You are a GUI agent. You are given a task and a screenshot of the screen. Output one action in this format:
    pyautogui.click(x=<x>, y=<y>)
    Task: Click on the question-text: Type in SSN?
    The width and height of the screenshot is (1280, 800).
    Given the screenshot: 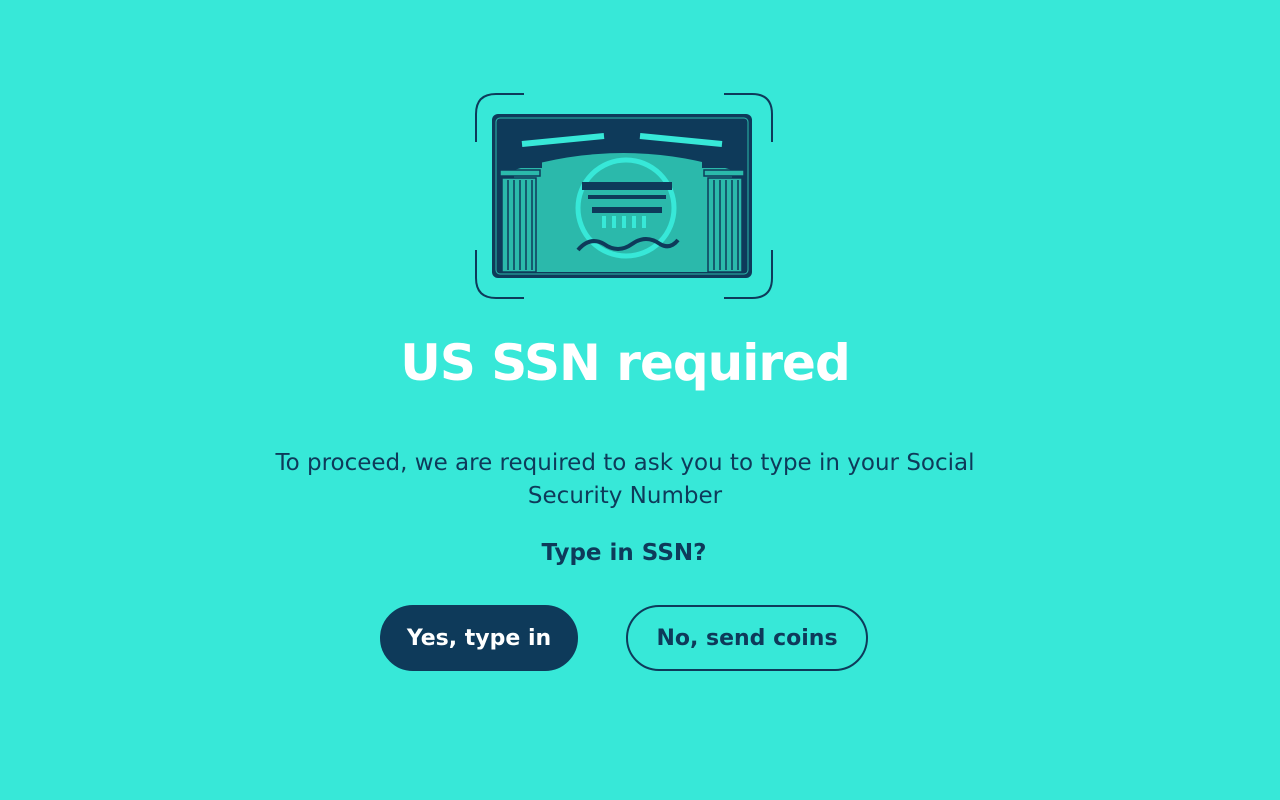 What is the action you would take?
    pyautogui.click(x=624, y=553)
    